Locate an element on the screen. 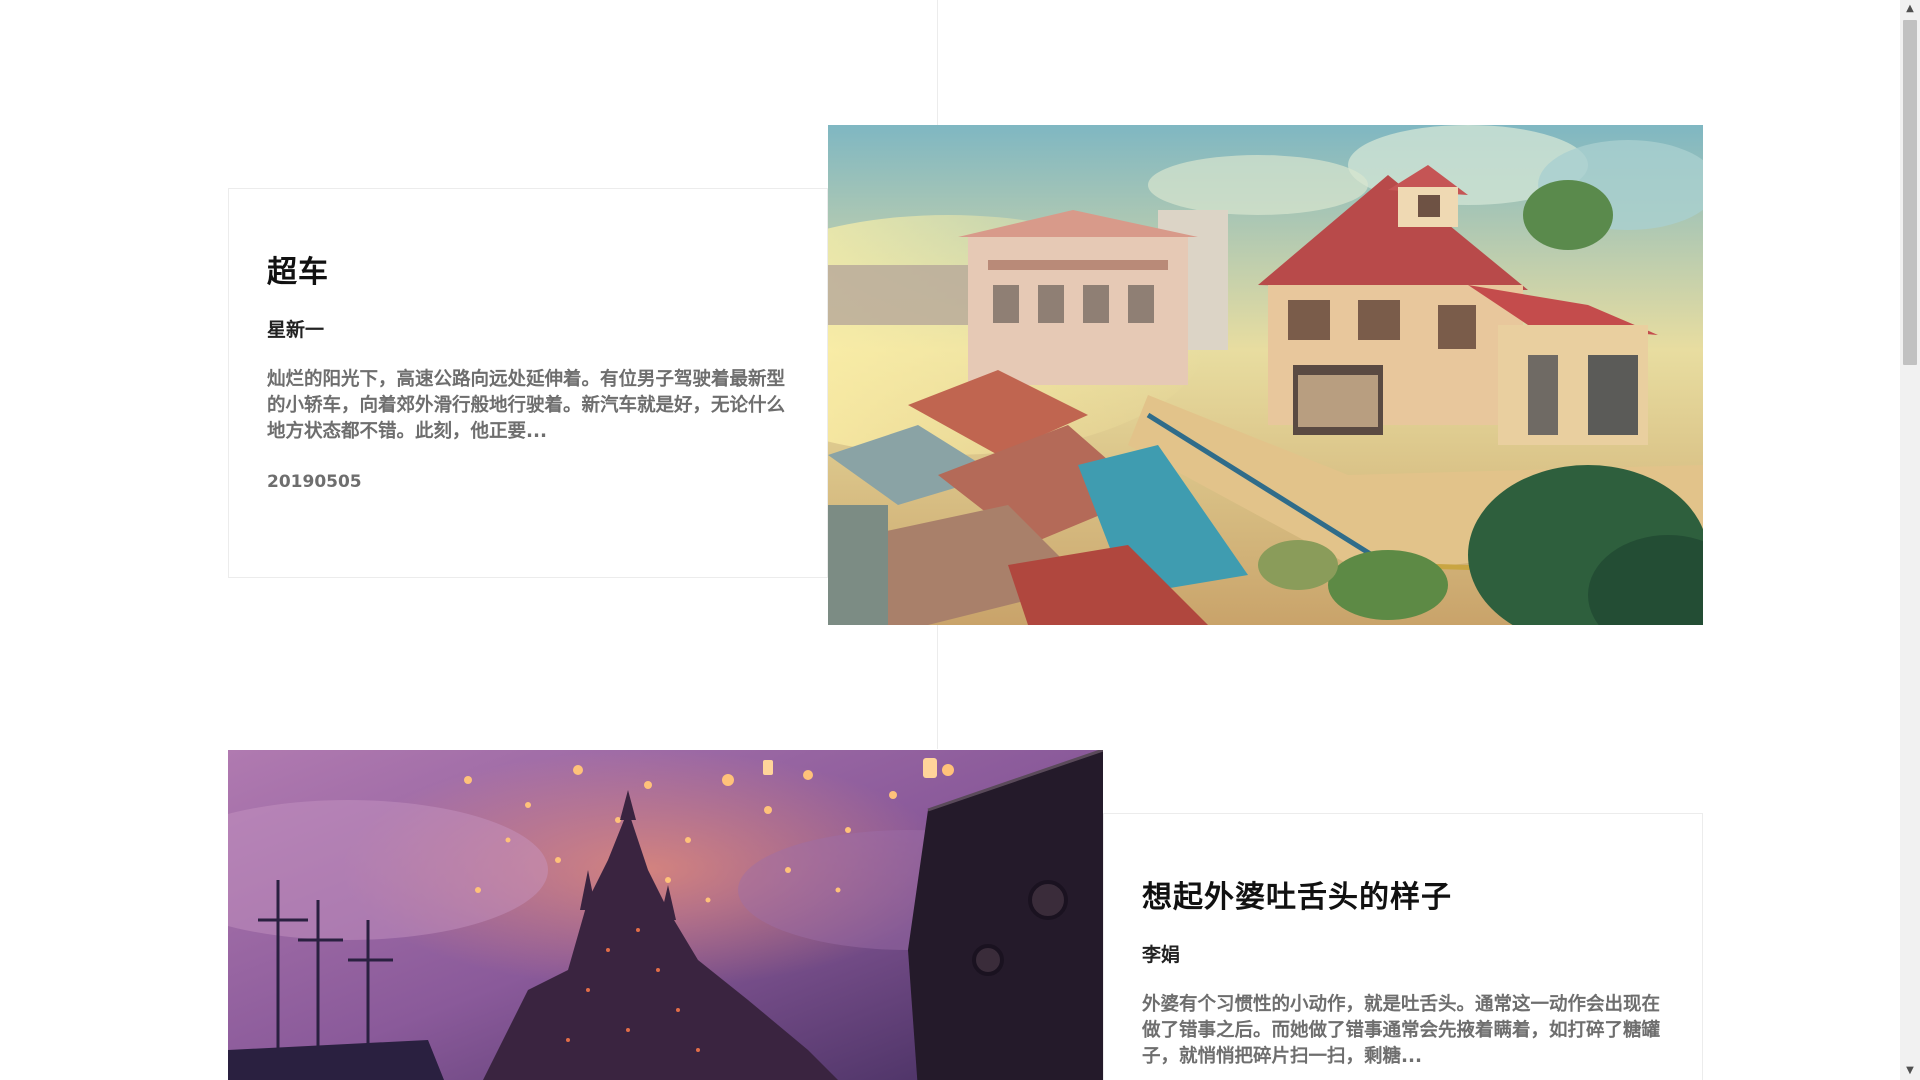 This screenshot has width=1920, height=1080. article-title: 想起外婆吐舌头的样子 is located at coordinates (1403, 898).